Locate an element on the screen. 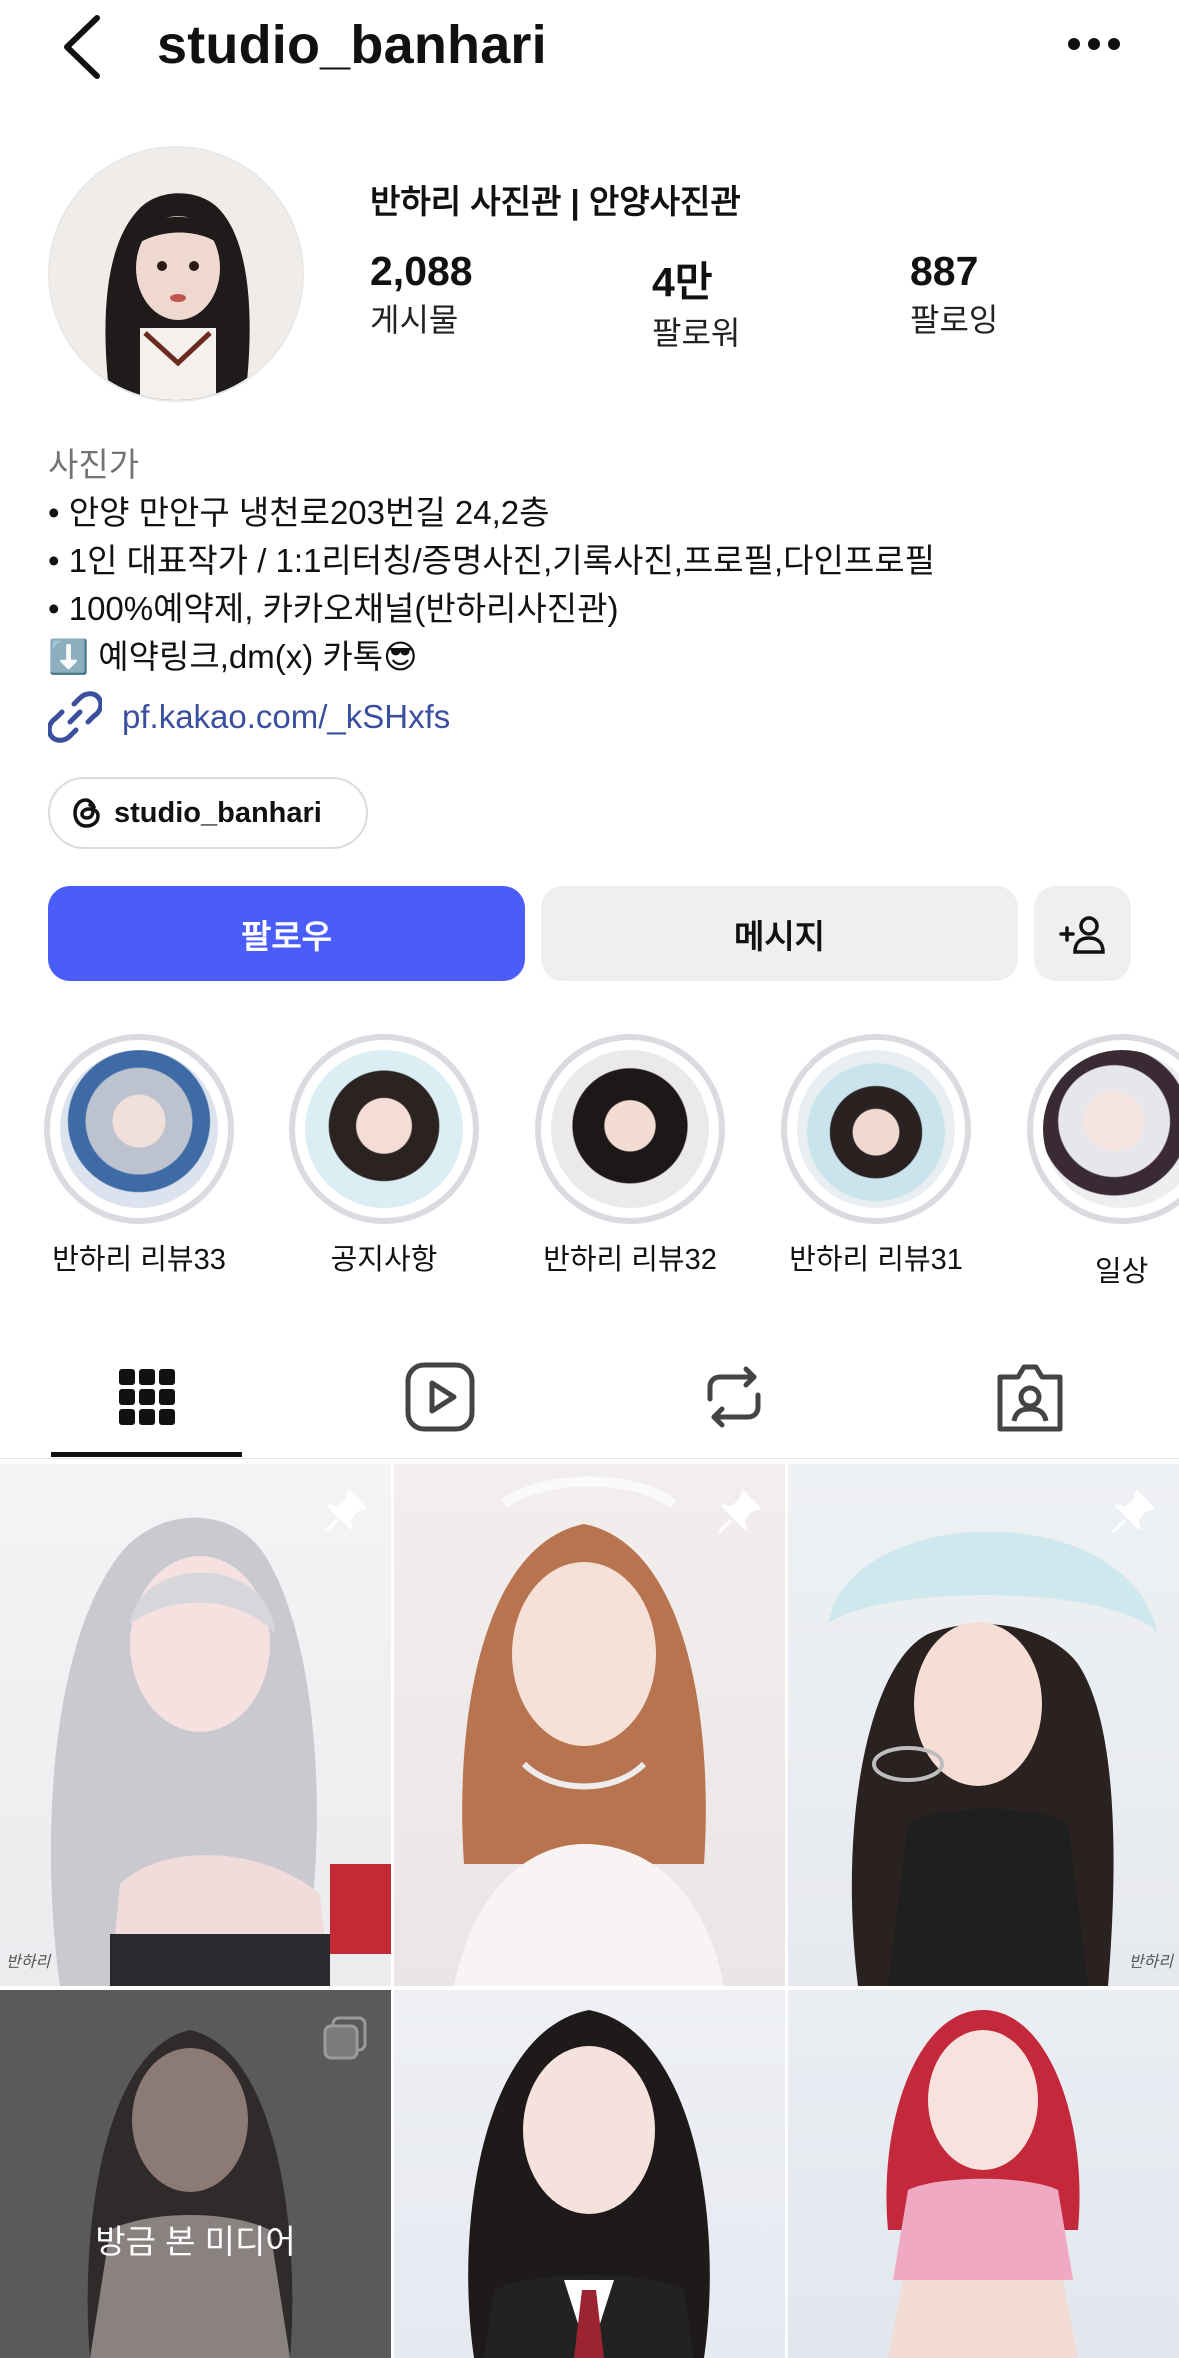 Image resolution: width=1179 pixels, height=2358 pixels. stat-followers-count: 4만 is located at coordinates (682, 282).